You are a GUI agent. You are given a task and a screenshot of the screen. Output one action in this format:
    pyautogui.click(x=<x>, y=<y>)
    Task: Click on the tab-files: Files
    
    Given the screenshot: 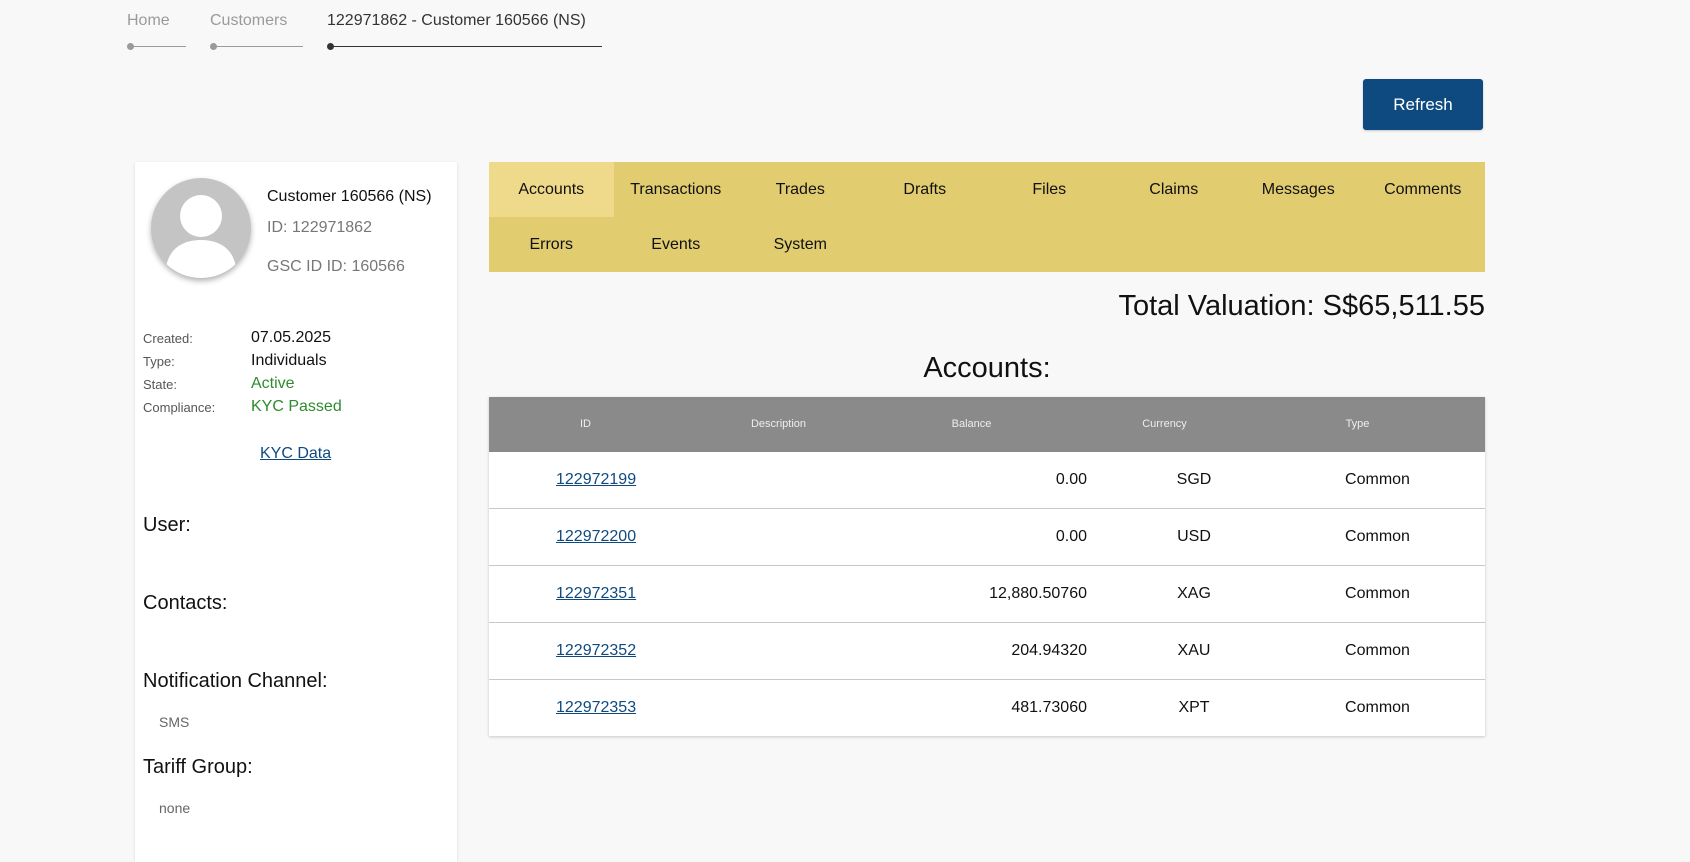 What is the action you would take?
    pyautogui.click(x=1049, y=189)
    